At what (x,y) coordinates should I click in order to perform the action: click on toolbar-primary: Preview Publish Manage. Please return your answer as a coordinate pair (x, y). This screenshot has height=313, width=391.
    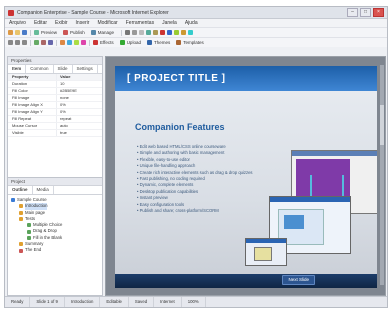
    Looking at the image, I should click on (196, 32).